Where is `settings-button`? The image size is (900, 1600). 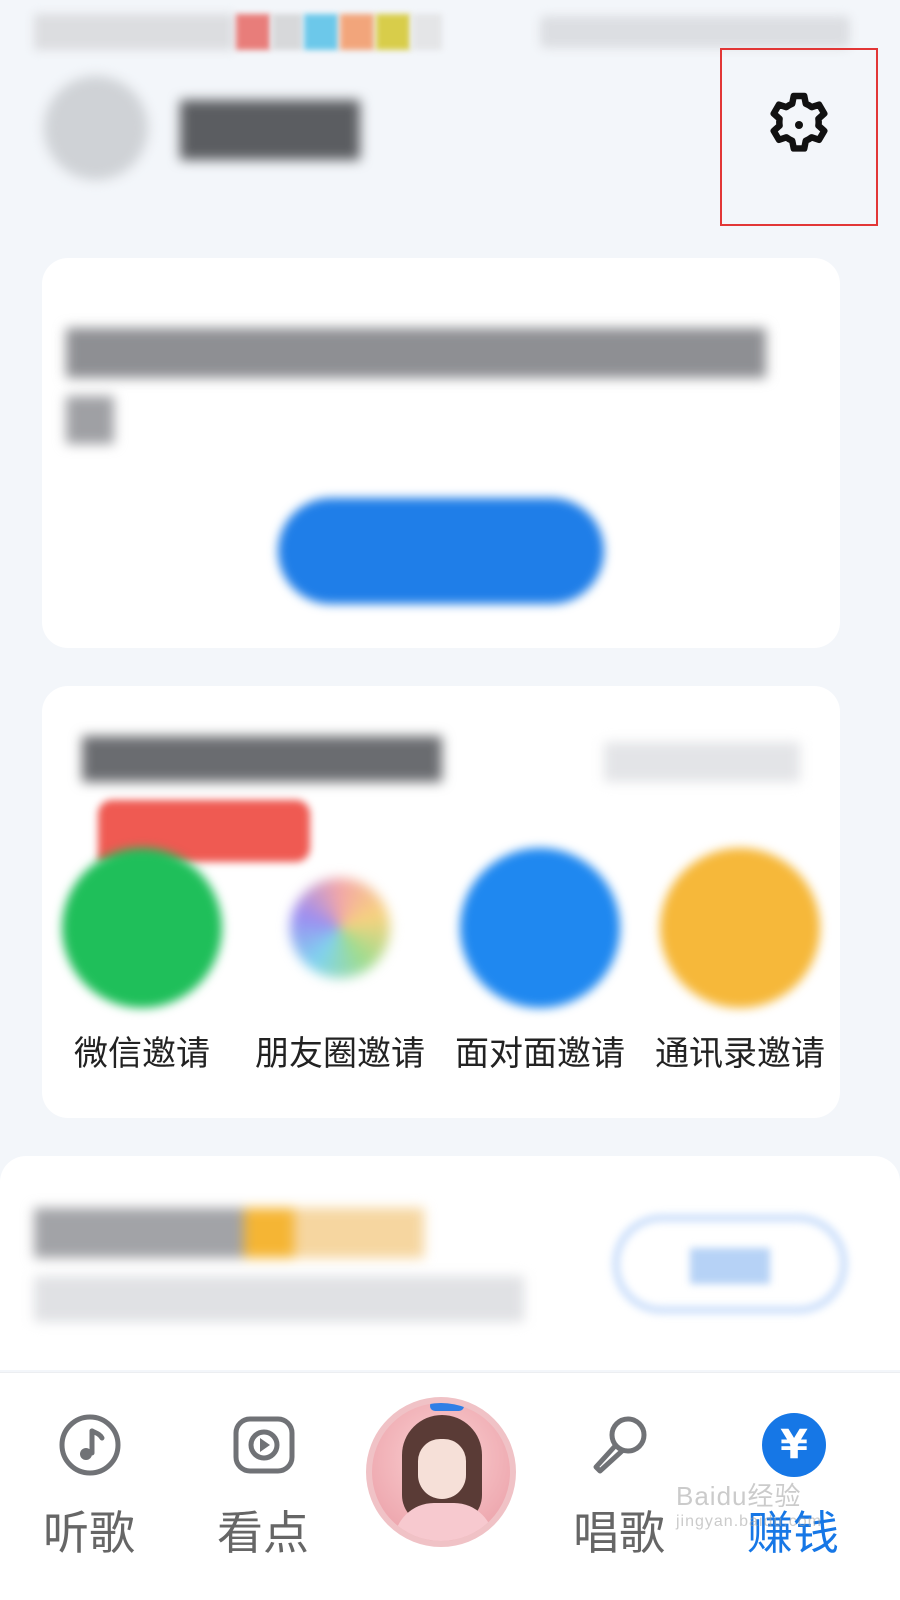 settings-button is located at coordinates (799, 137).